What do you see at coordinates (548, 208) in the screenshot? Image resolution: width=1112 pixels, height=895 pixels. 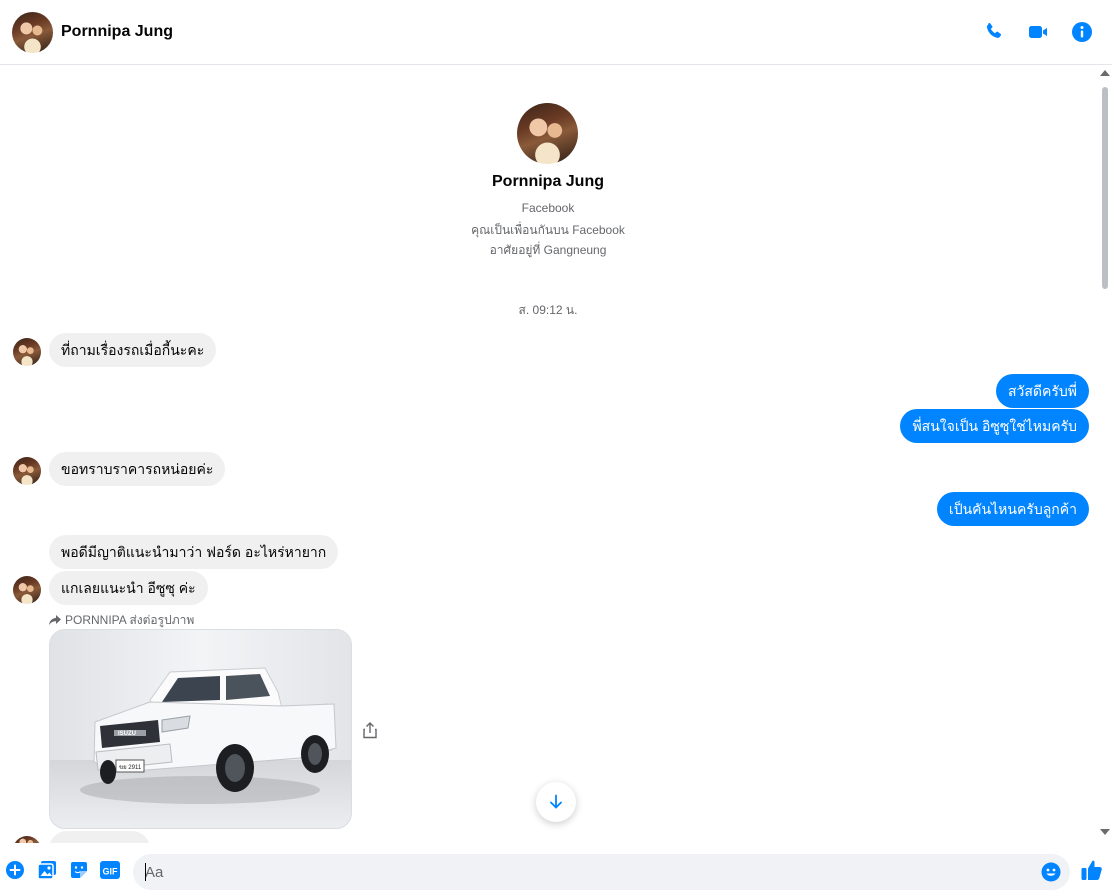 I see `profile-source: Facebook` at bounding box center [548, 208].